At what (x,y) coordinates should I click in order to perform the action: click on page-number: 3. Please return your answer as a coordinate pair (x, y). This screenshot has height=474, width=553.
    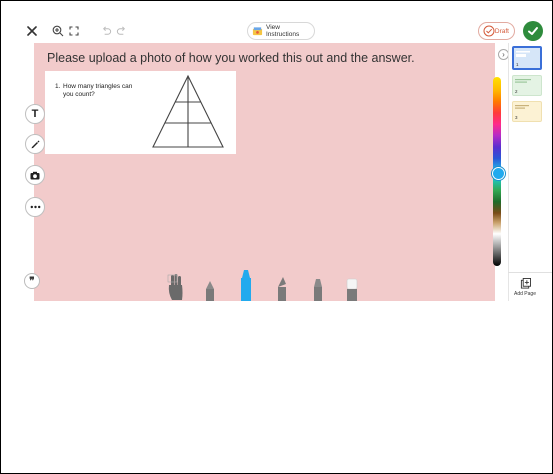
    Looking at the image, I should click on (516, 117).